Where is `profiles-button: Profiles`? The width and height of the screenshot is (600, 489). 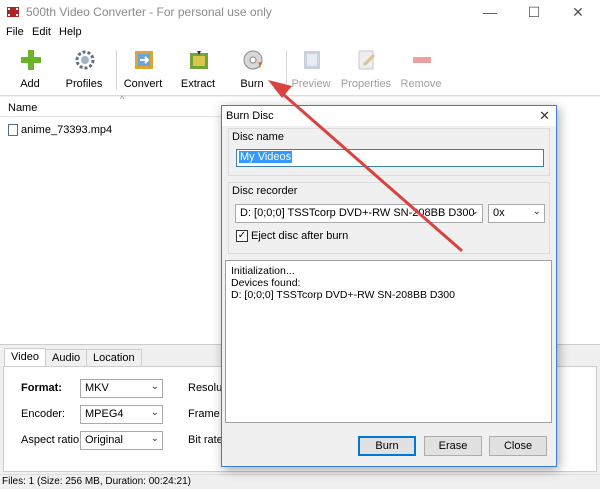 profiles-button: Profiles is located at coordinates (84, 70).